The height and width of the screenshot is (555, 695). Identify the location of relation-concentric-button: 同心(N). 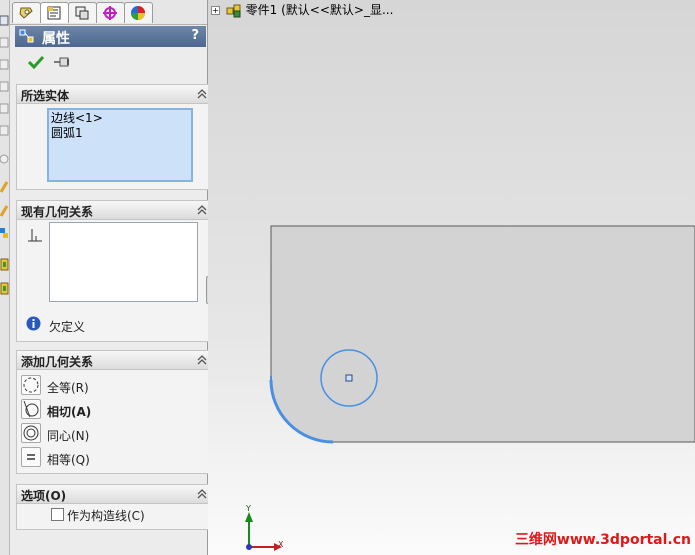
(111, 434).